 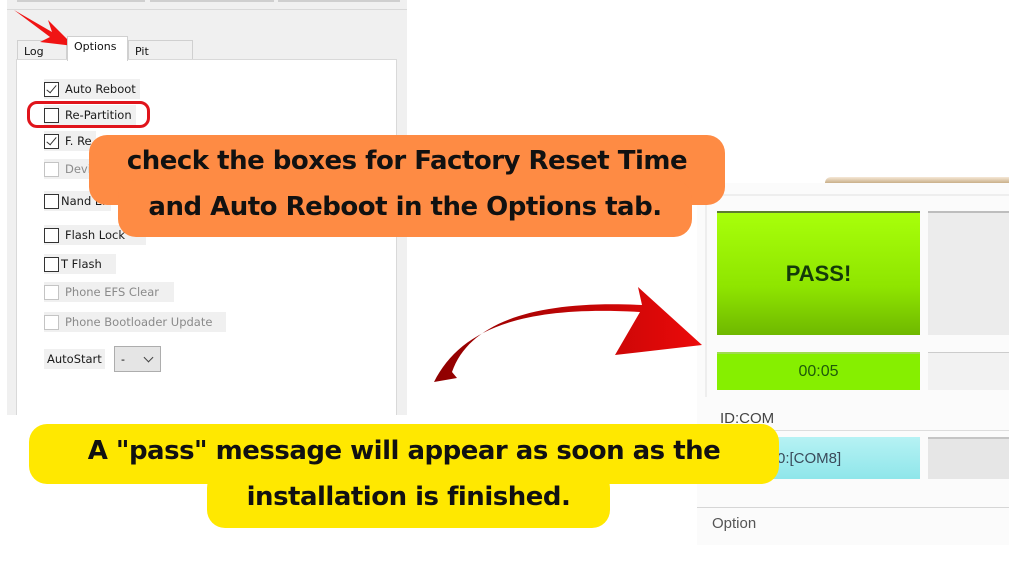 What do you see at coordinates (88, 114) in the screenshot?
I see `highlight-oval` at bounding box center [88, 114].